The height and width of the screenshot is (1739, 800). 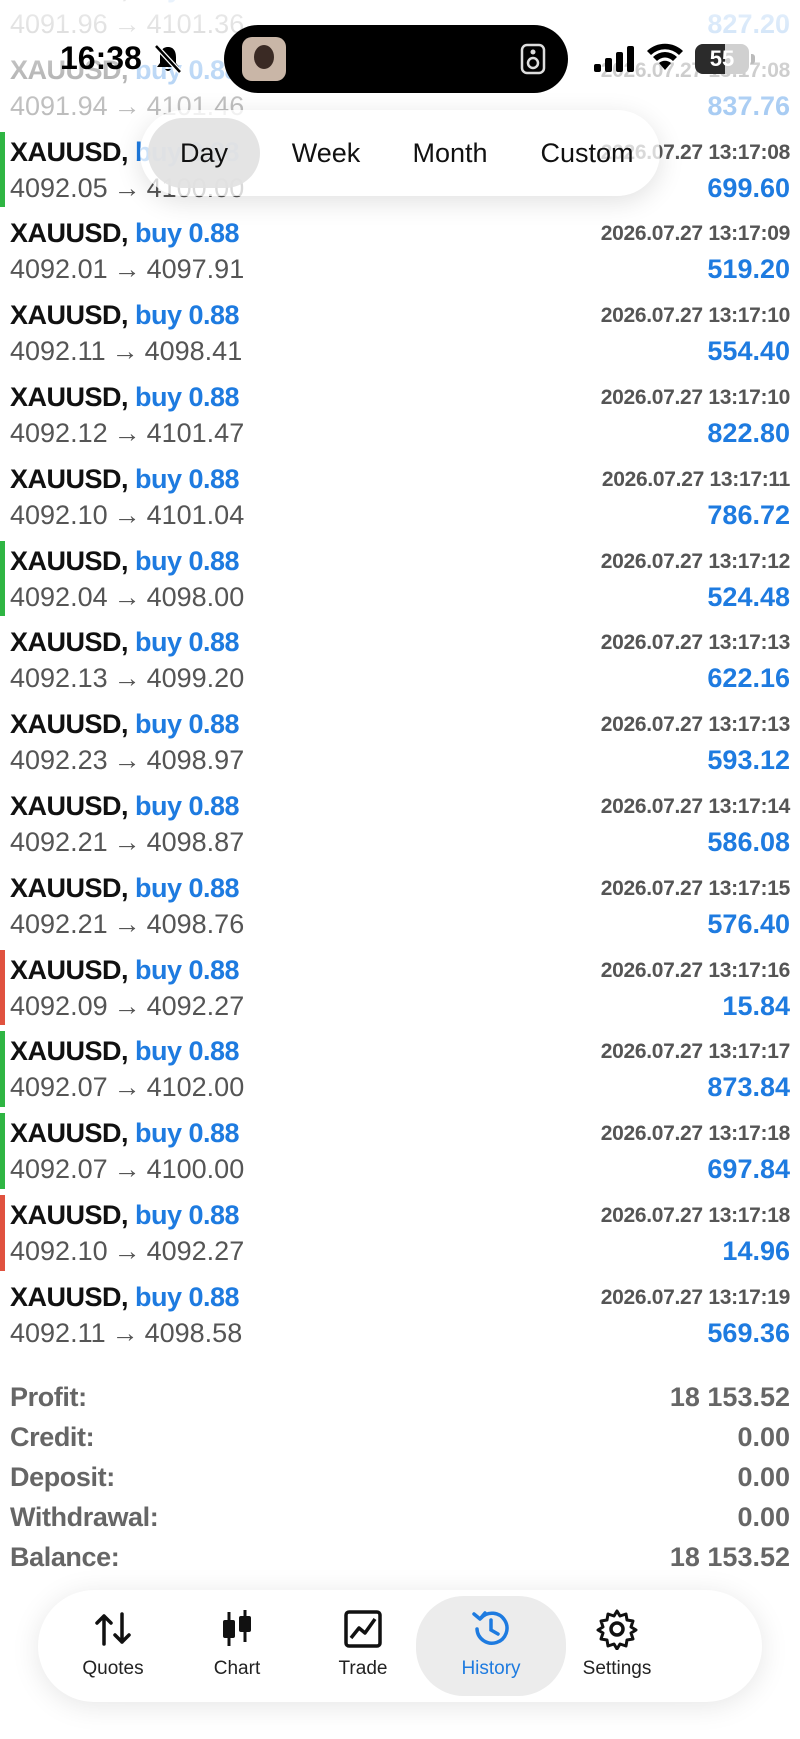 I want to click on status-time: 16:38, so click(x=101, y=58).